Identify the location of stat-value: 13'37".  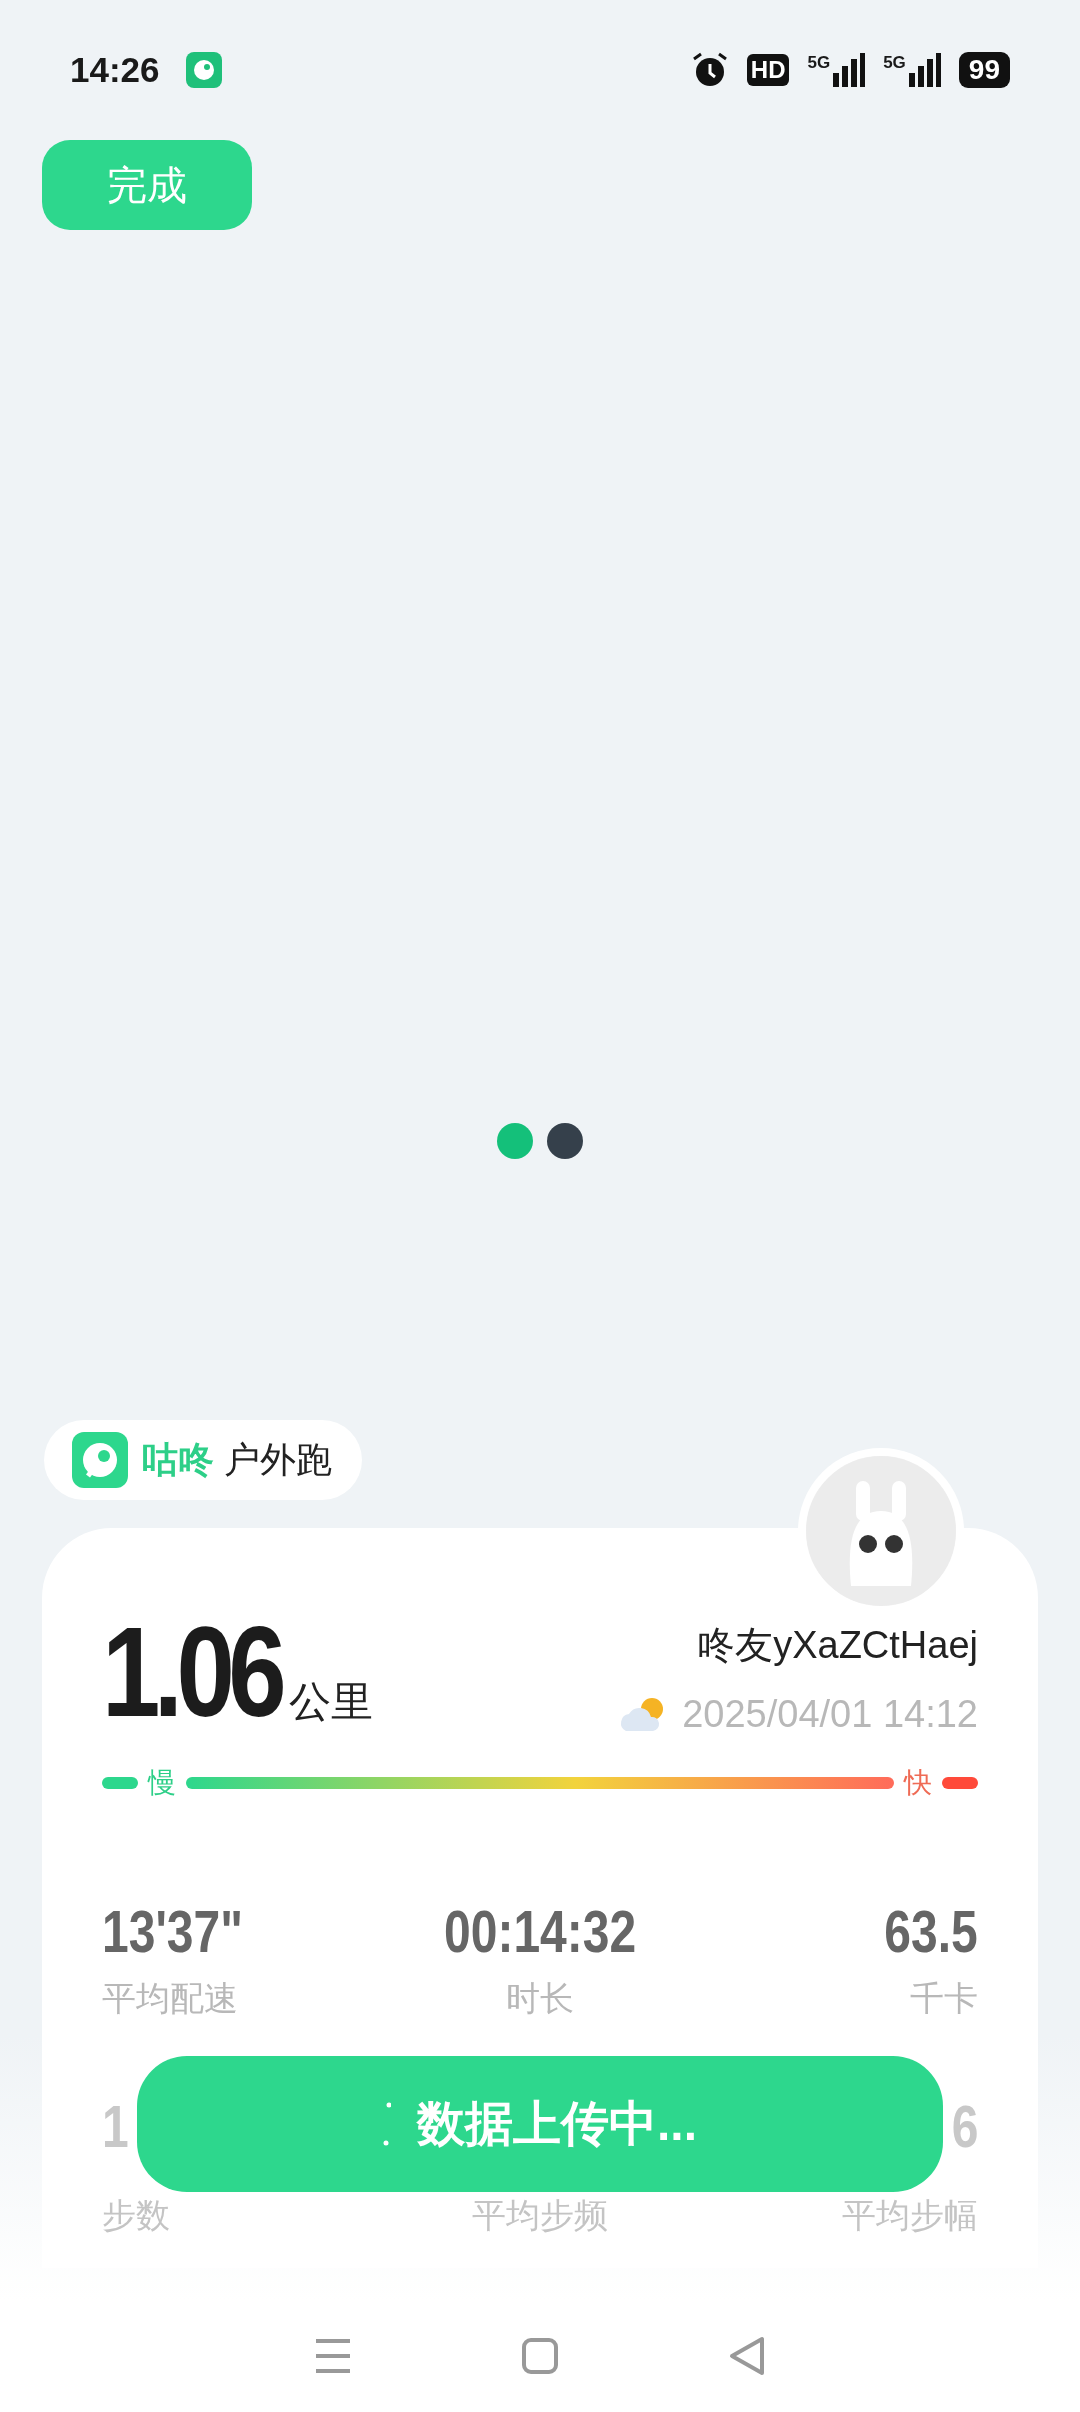
(173, 1932).